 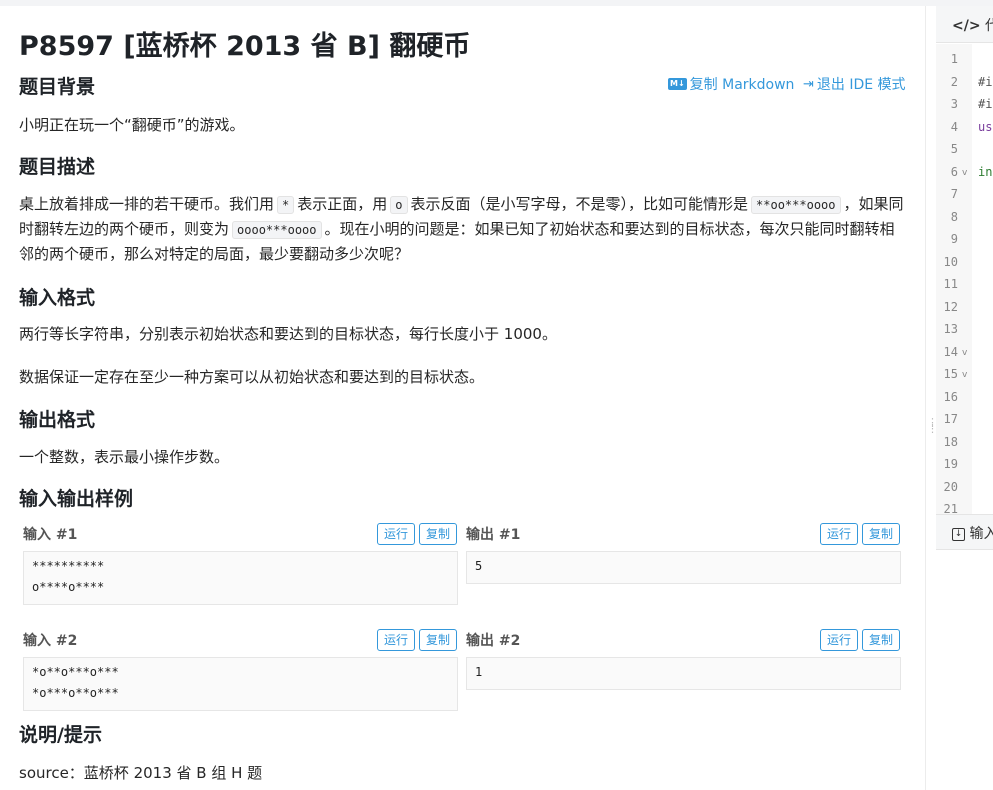 What do you see at coordinates (982, 279) in the screenshot?
I see `code-area: #i #i us in` at bounding box center [982, 279].